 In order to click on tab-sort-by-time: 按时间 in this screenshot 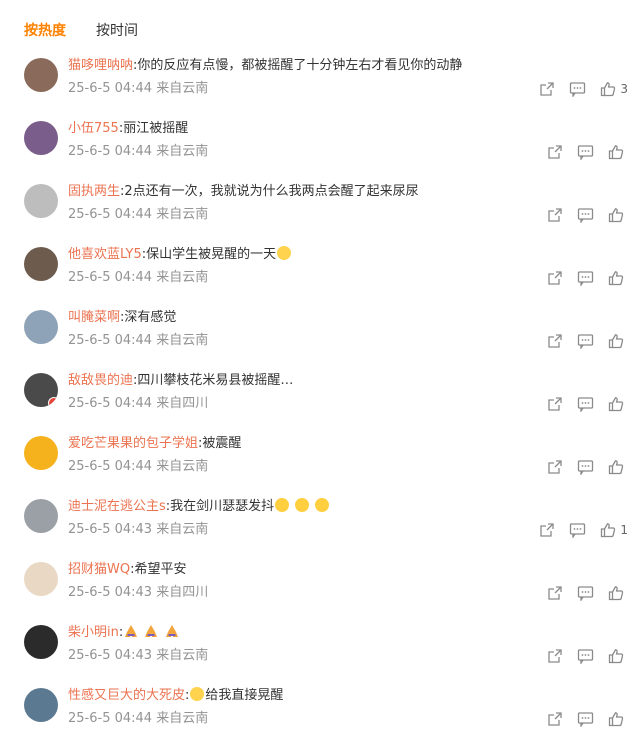, I will do `click(117, 31)`.